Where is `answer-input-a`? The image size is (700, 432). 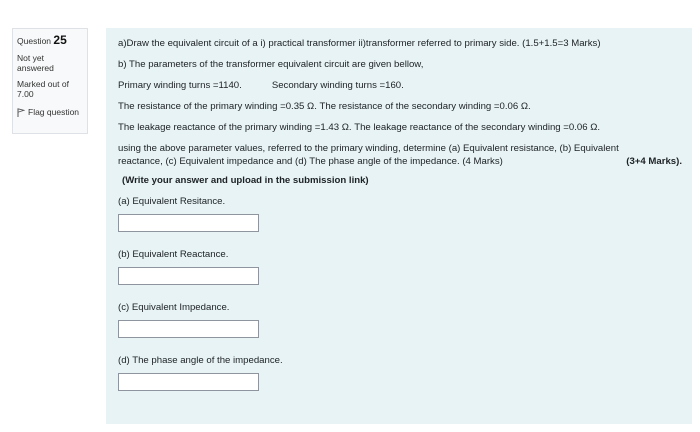 answer-input-a is located at coordinates (188, 223).